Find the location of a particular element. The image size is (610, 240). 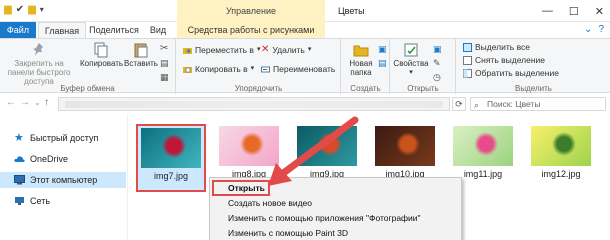

address-bar is located at coordinates (254, 104).